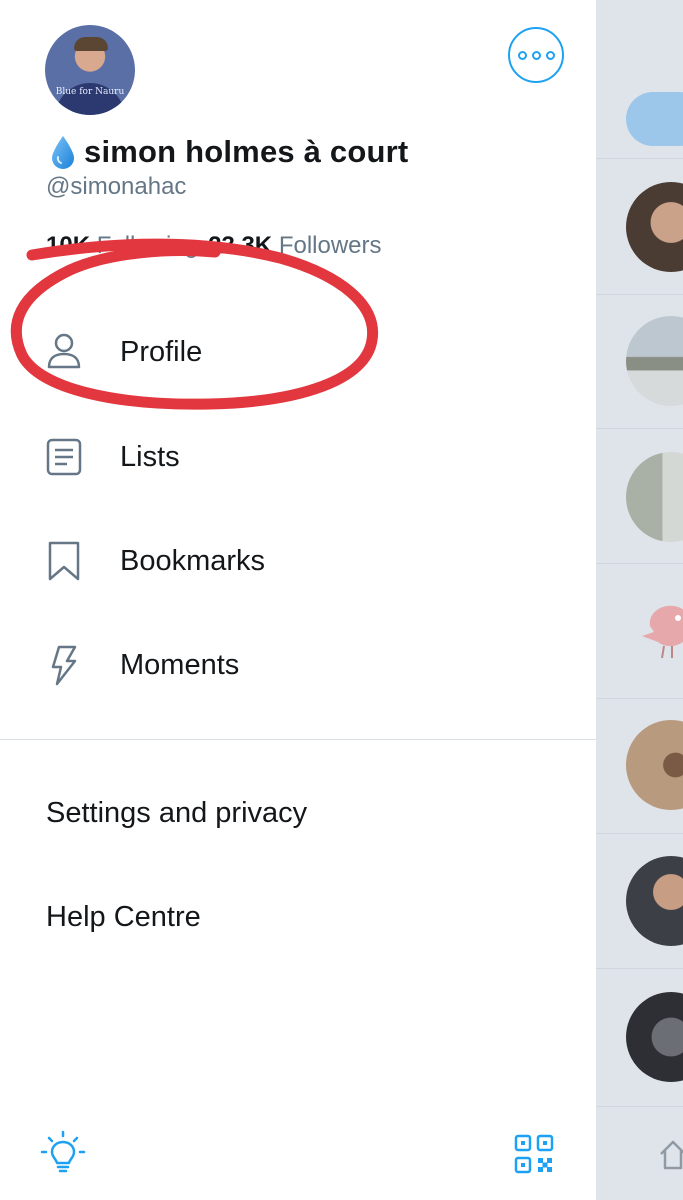  What do you see at coordinates (63, 1153) in the screenshot?
I see `lightbulb-icon` at bounding box center [63, 1153].